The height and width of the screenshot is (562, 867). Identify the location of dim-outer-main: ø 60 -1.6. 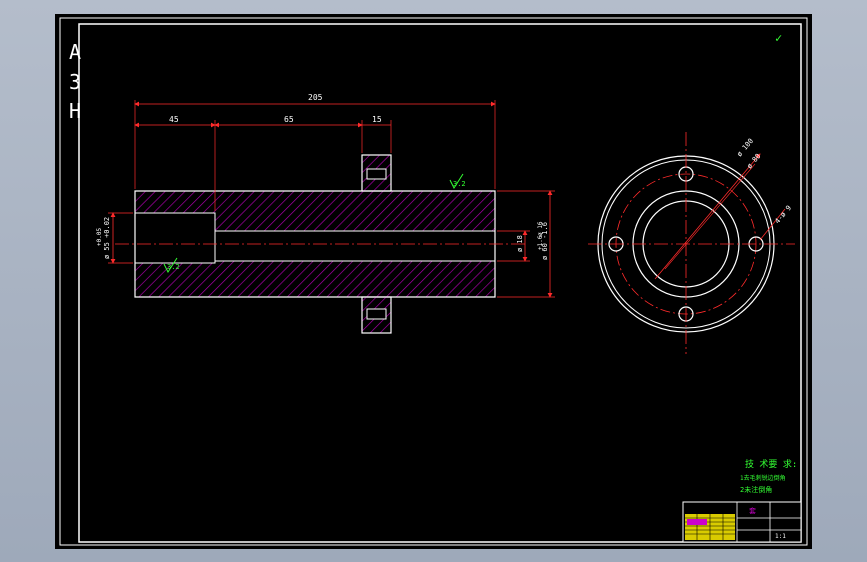
(545, 241).